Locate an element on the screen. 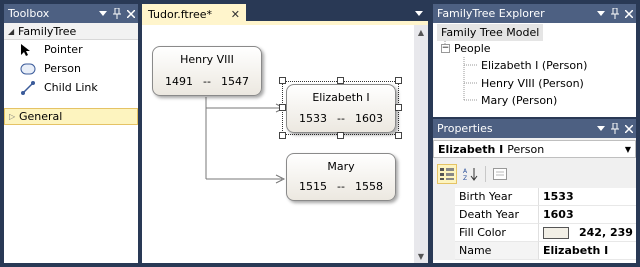  property-name: Death Year is located at coordinates (497, 215).